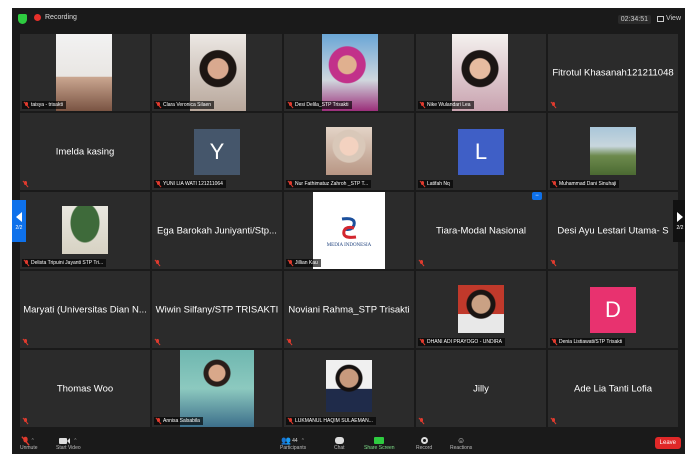 This screenshot has height=454, width=685. Describe the element at coordinates (22, 19) in the screenshot. I see `security-shield-icon` at that location.